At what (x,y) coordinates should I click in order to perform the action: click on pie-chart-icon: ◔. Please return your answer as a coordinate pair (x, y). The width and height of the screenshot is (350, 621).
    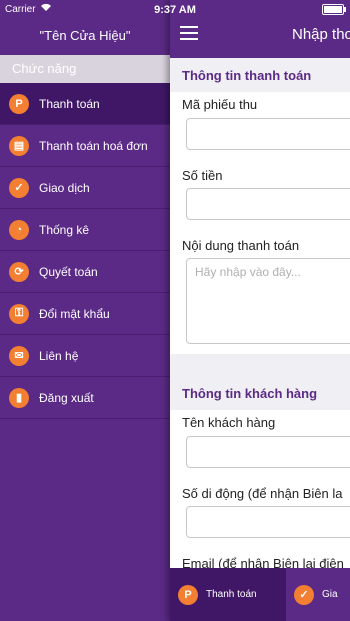
    Looking at the image, I should click on (19, 229).